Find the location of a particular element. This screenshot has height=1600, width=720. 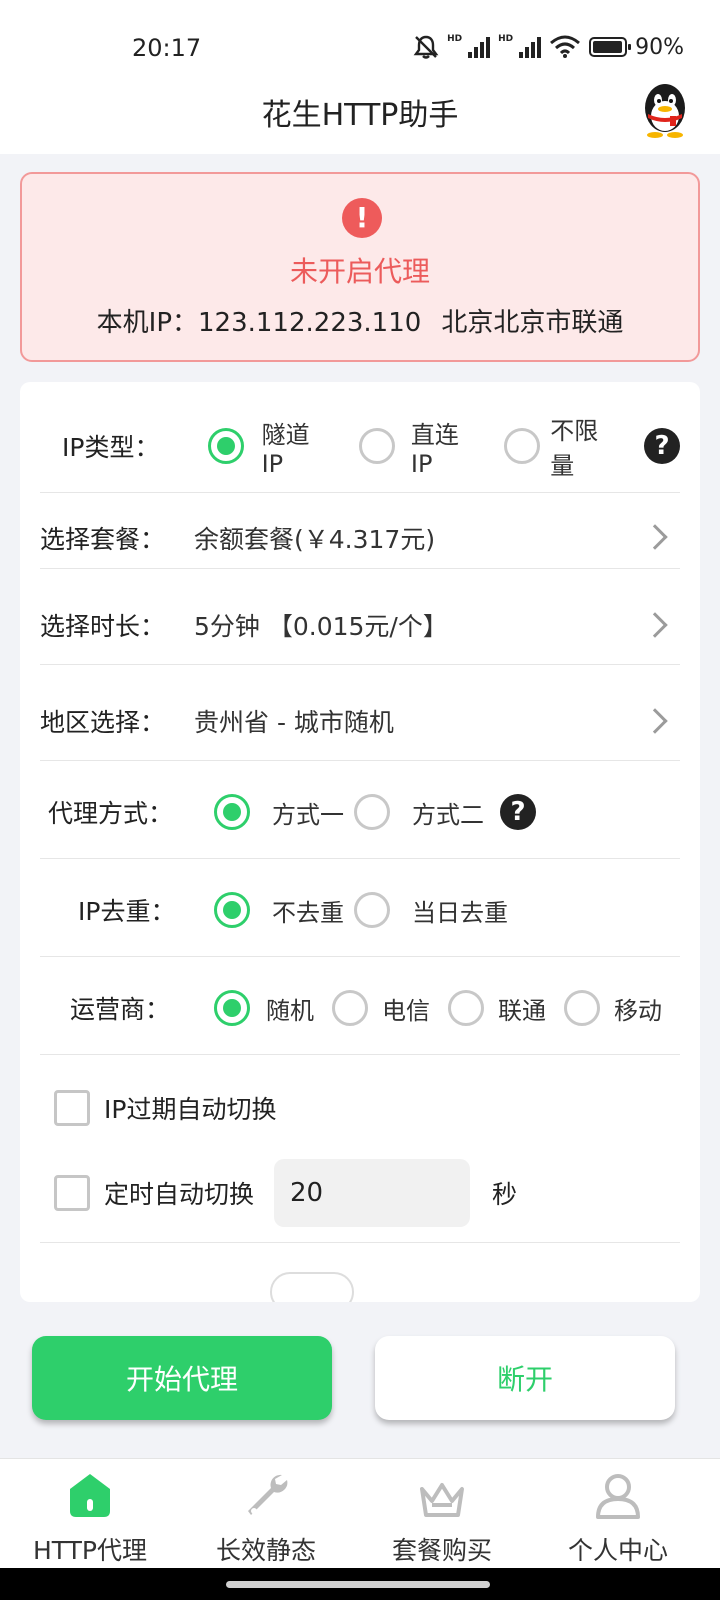

proxy-mode-label: 代理方式： is located at coordinates (111, 813).